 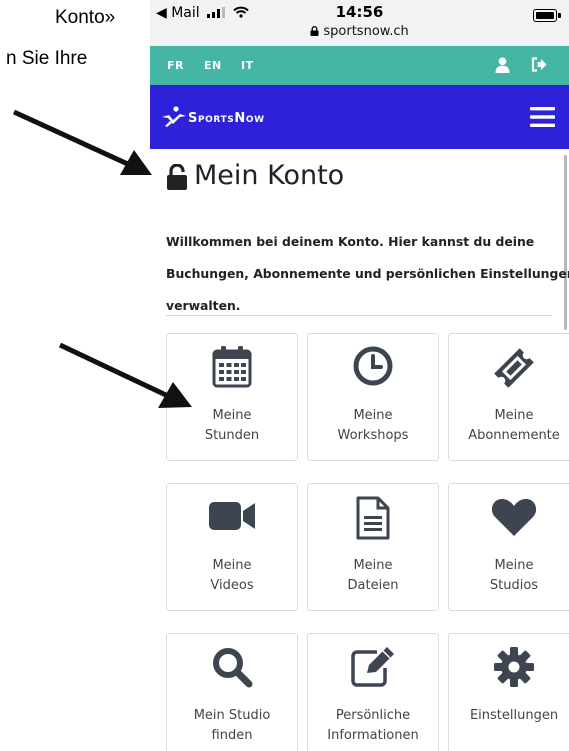 What do you see at coordinates (373, 397) in the screenshot?
I see `tile-meine-workshops: Meine Workshops` at bounding box center [373, 397].